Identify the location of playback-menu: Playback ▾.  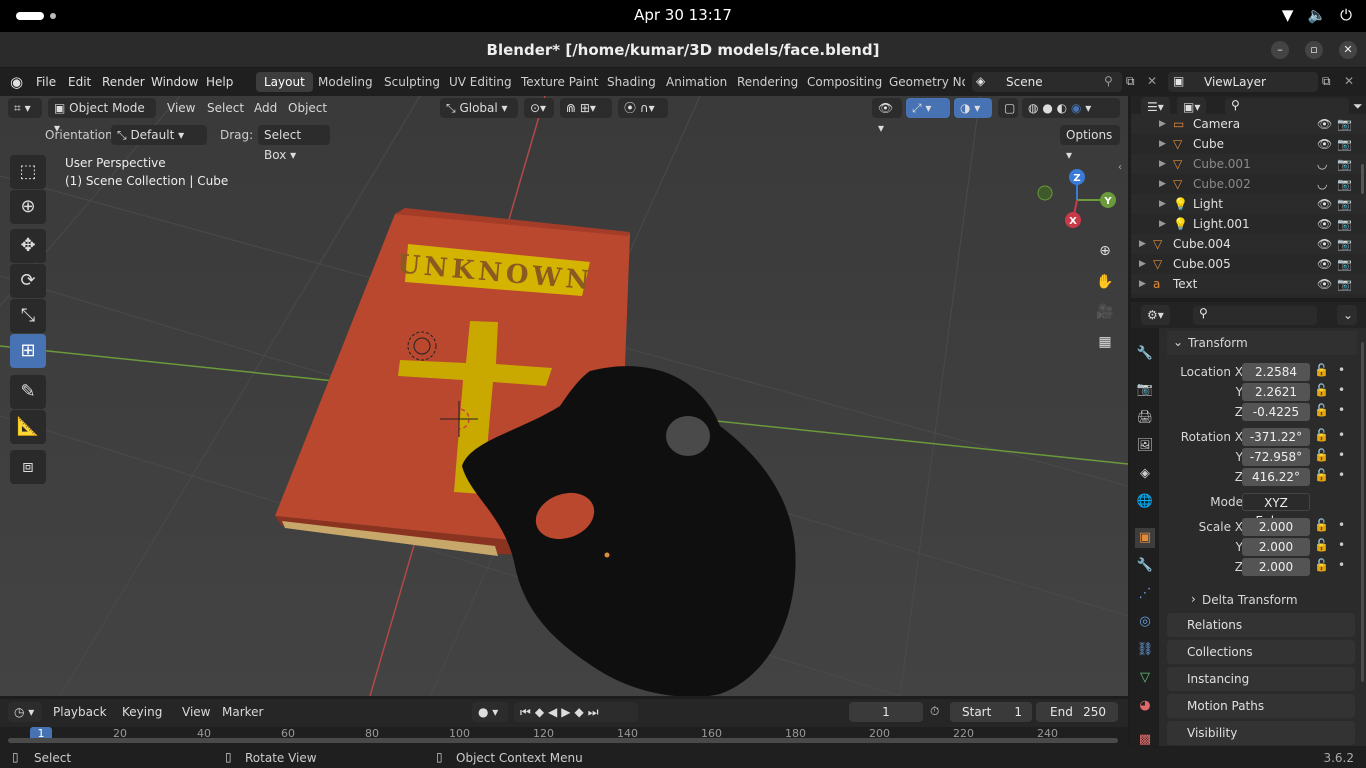
(80, 720).